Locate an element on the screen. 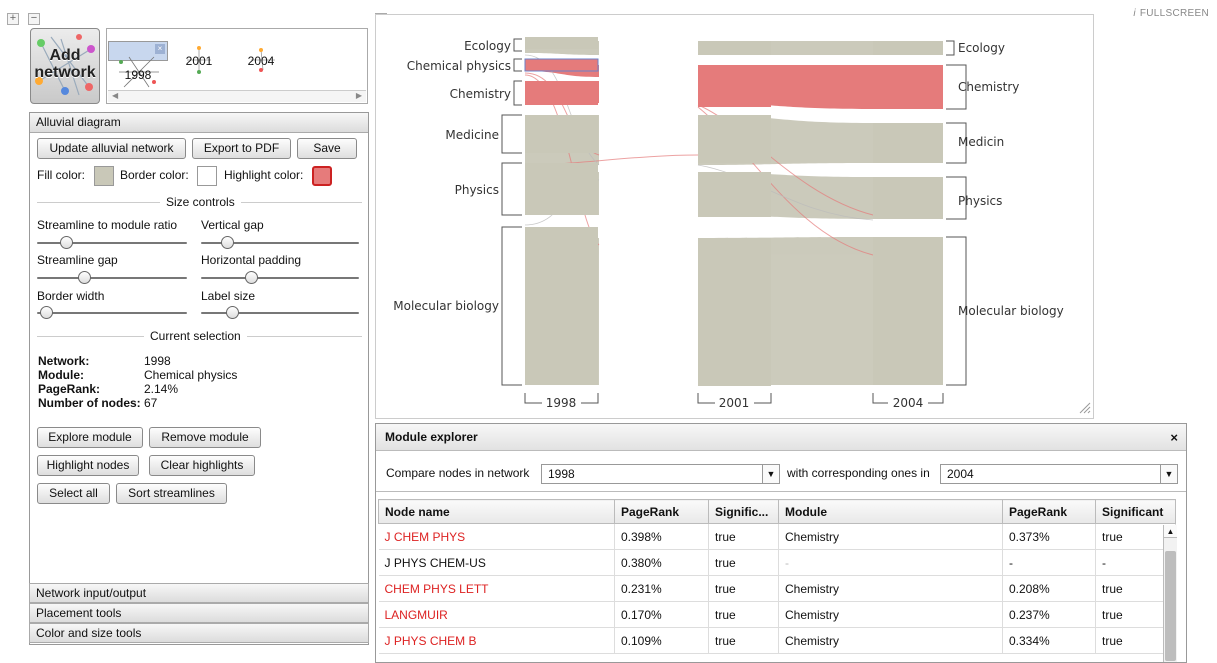  module-medicin-2004 is located at coordinates (908, 143).